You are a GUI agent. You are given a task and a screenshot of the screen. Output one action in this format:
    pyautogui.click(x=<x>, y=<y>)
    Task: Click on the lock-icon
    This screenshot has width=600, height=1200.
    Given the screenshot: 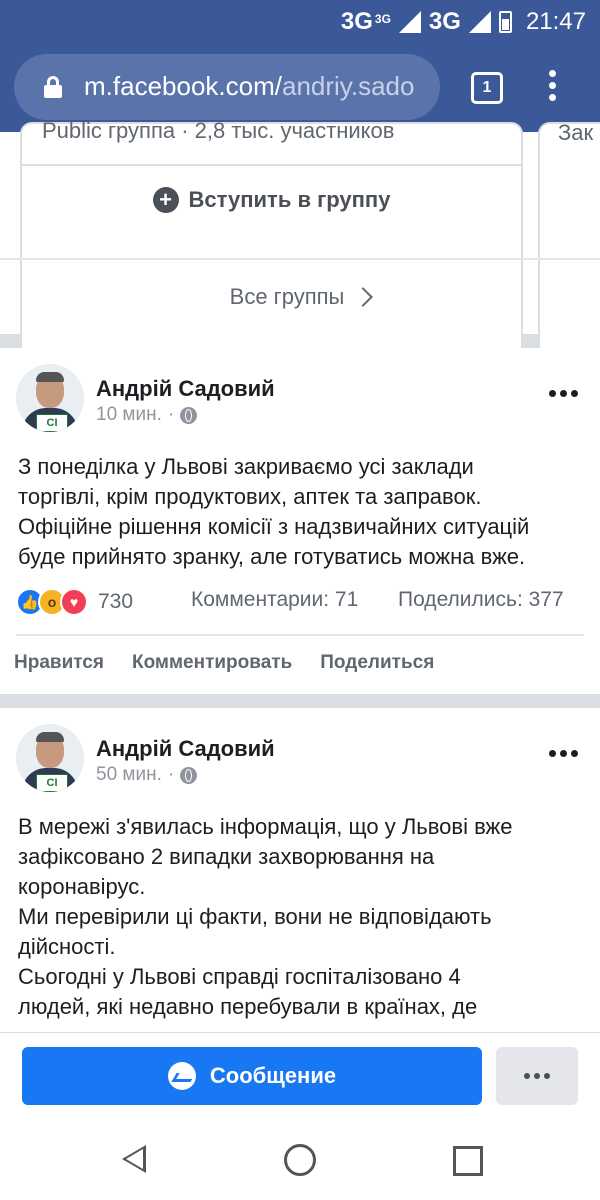 What is the action you would take?
    pyautogui.click(x=53, y=87)
    